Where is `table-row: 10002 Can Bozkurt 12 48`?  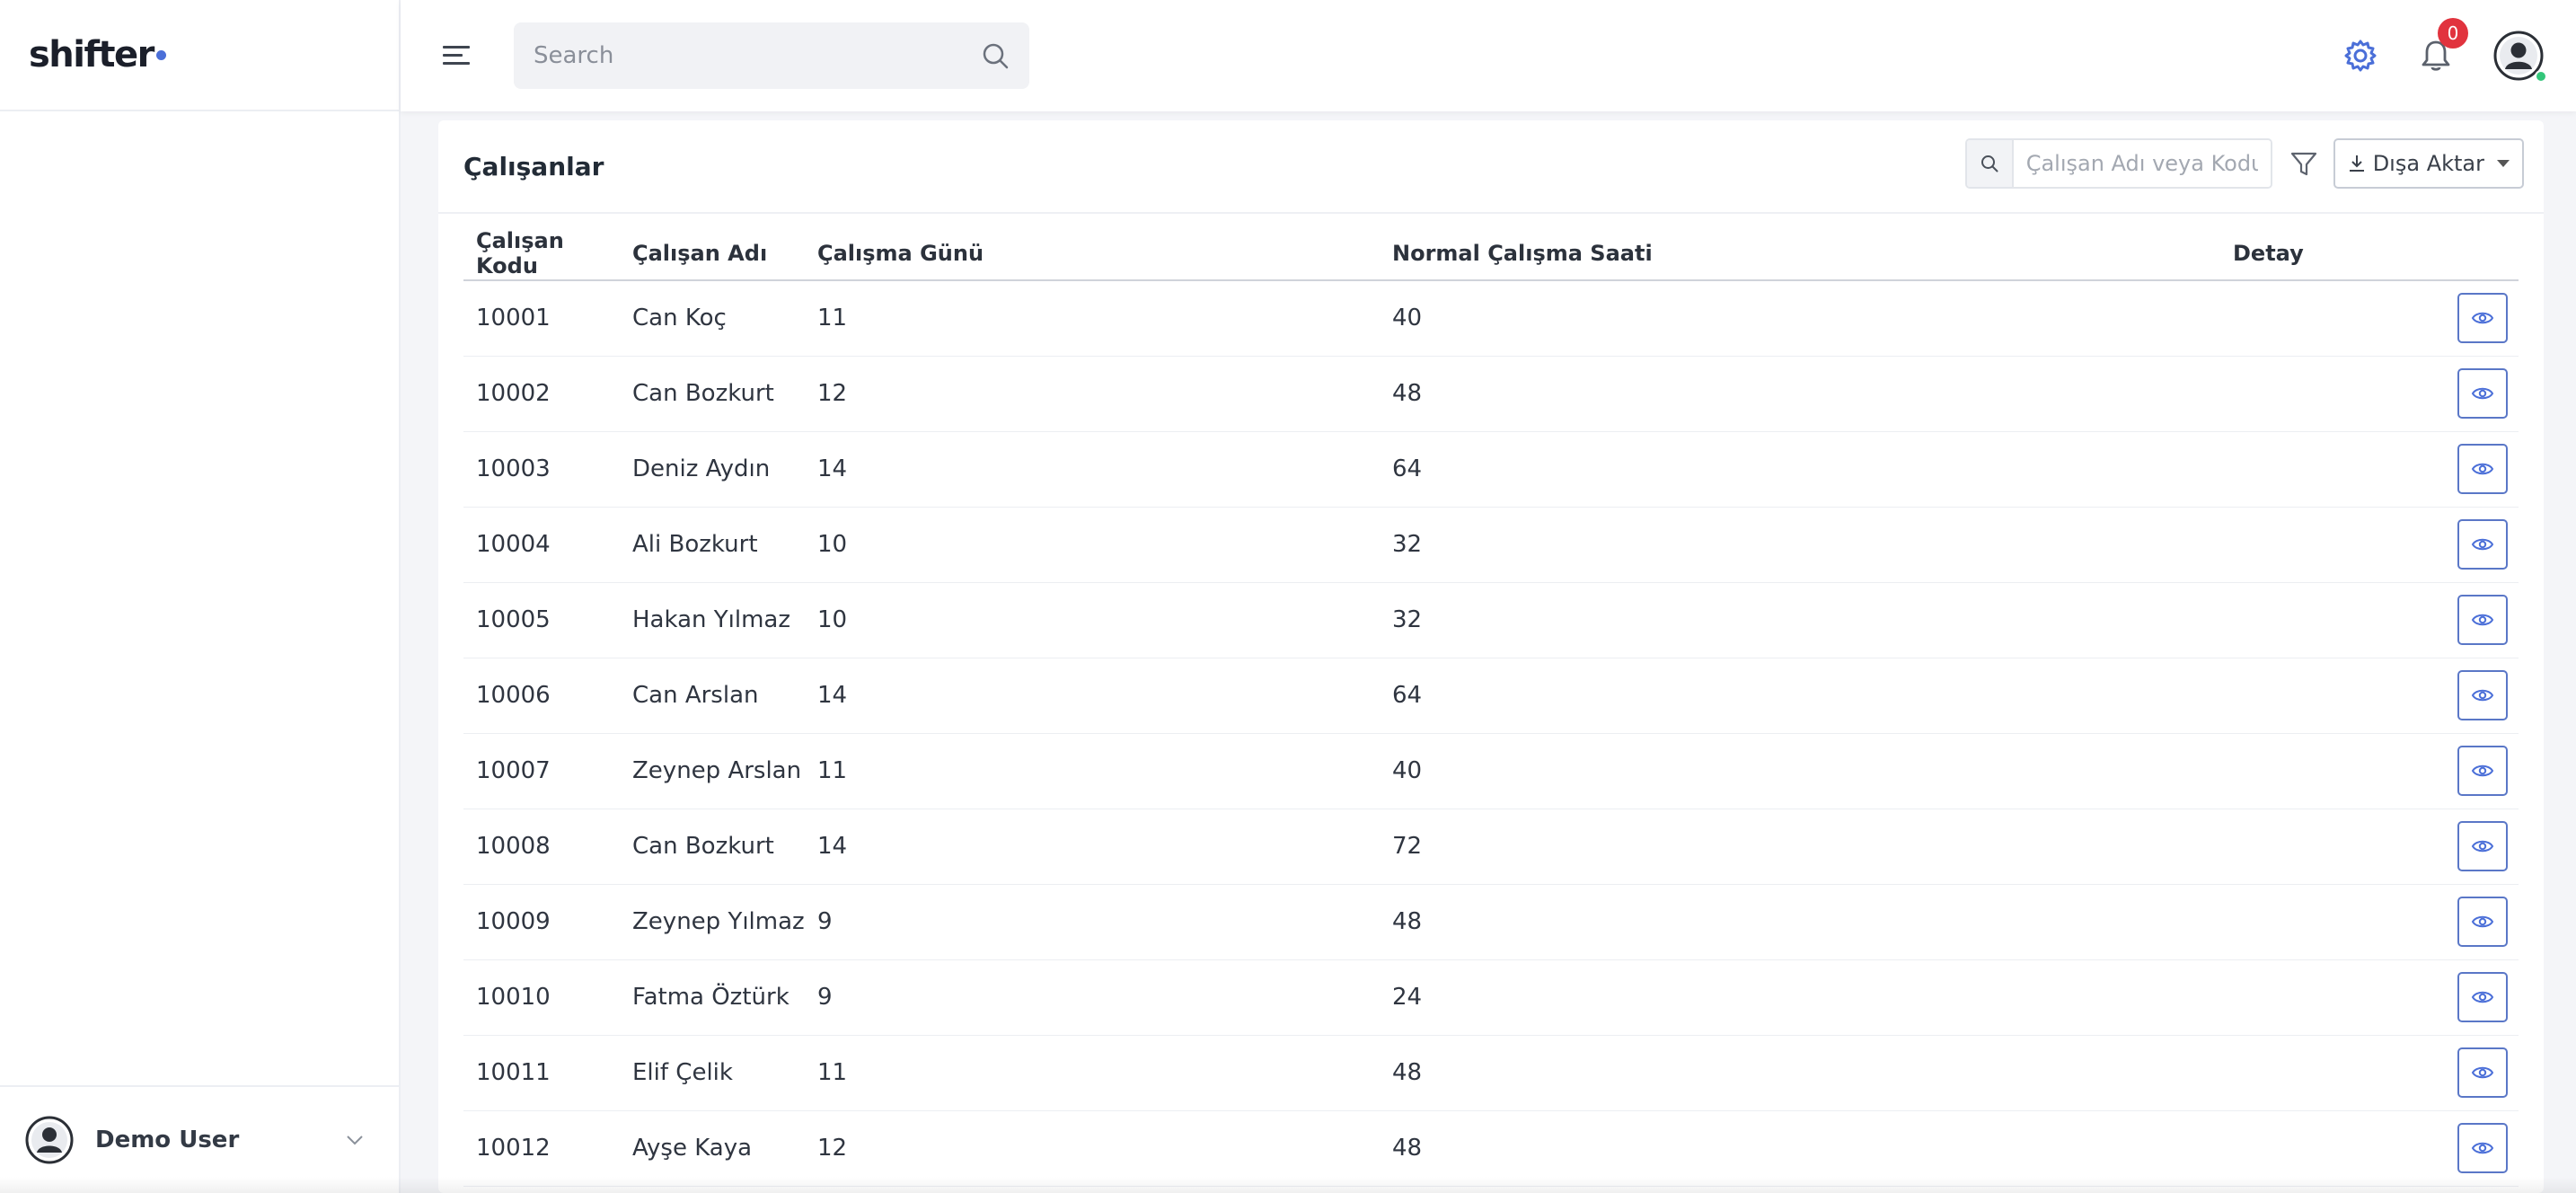 table-row: 10002 Can Bozkurt 12 48 is located at coordinates (1491, 394).